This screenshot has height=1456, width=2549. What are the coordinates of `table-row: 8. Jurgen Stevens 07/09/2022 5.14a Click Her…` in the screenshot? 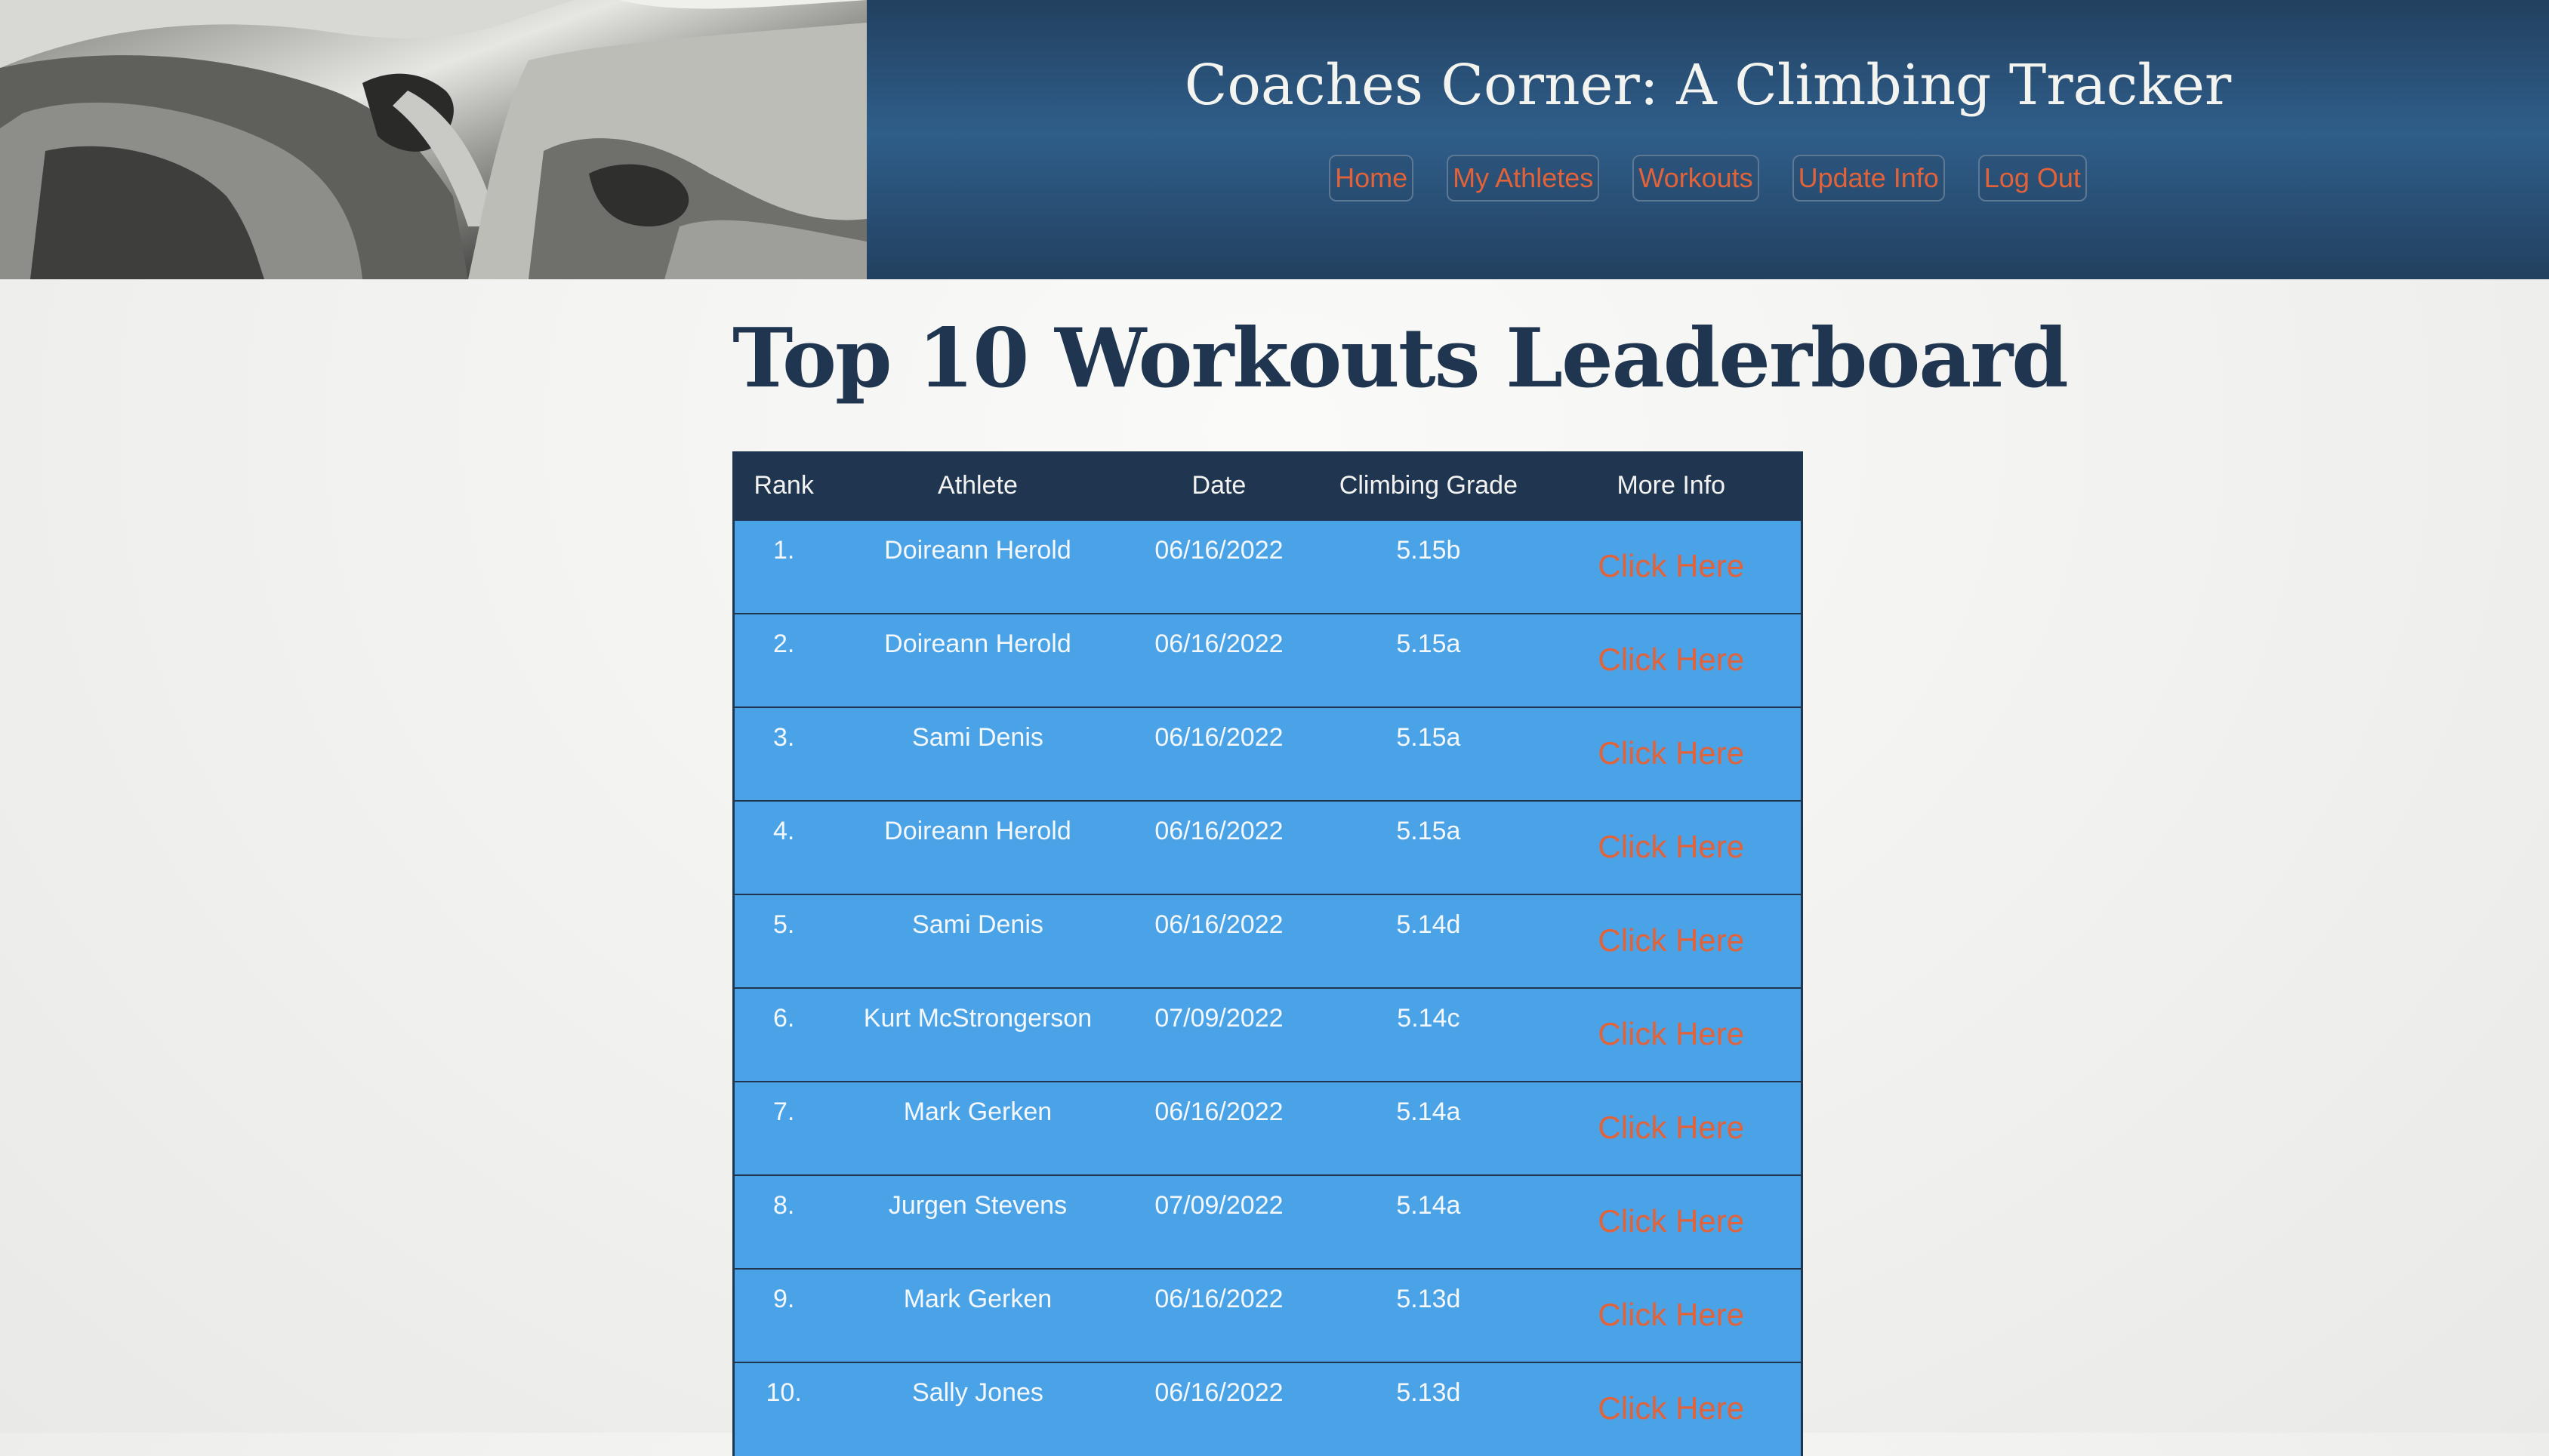 It's located at (1267, 1221).